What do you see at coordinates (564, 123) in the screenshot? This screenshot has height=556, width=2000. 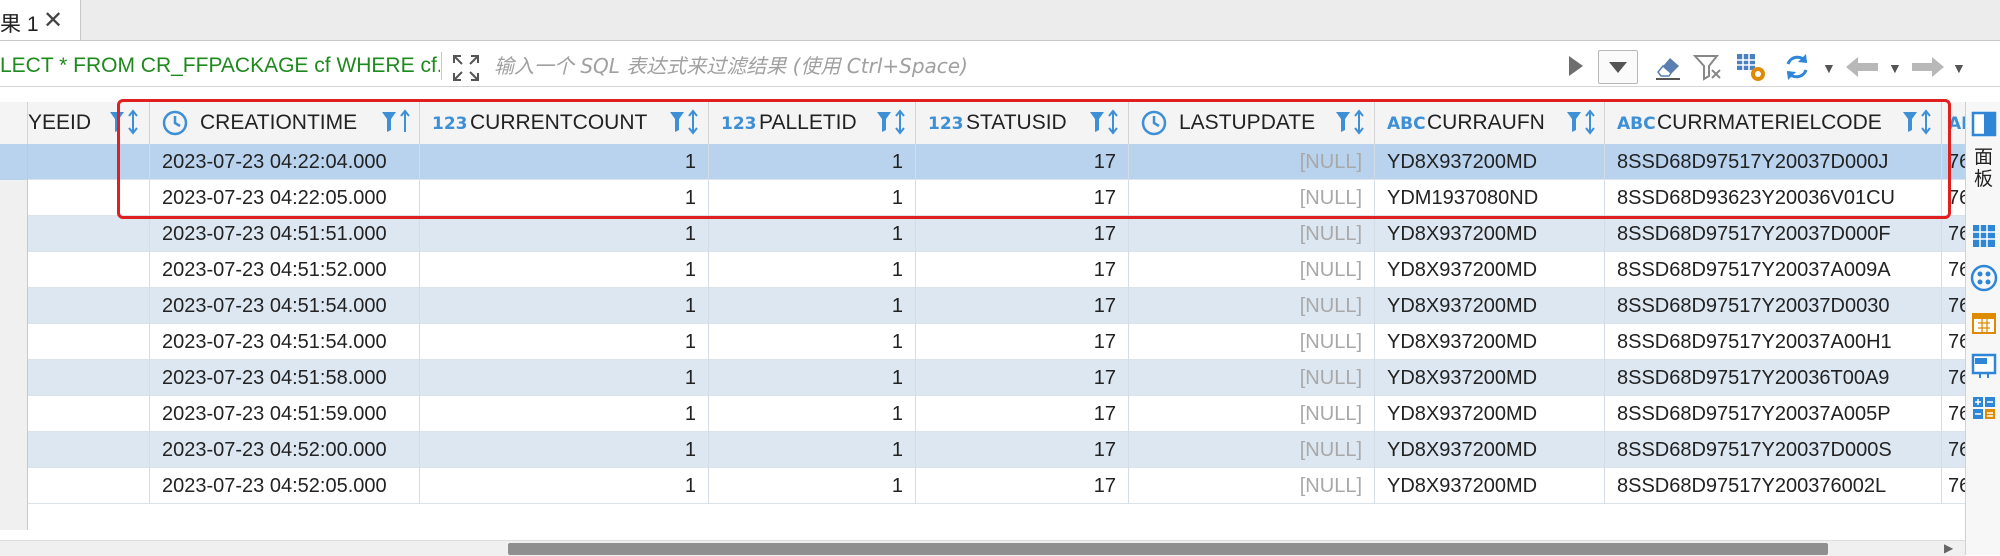 I see `column-header-currentcount: 123 CURRENTCOUNT` at bounding box center [564, 123].